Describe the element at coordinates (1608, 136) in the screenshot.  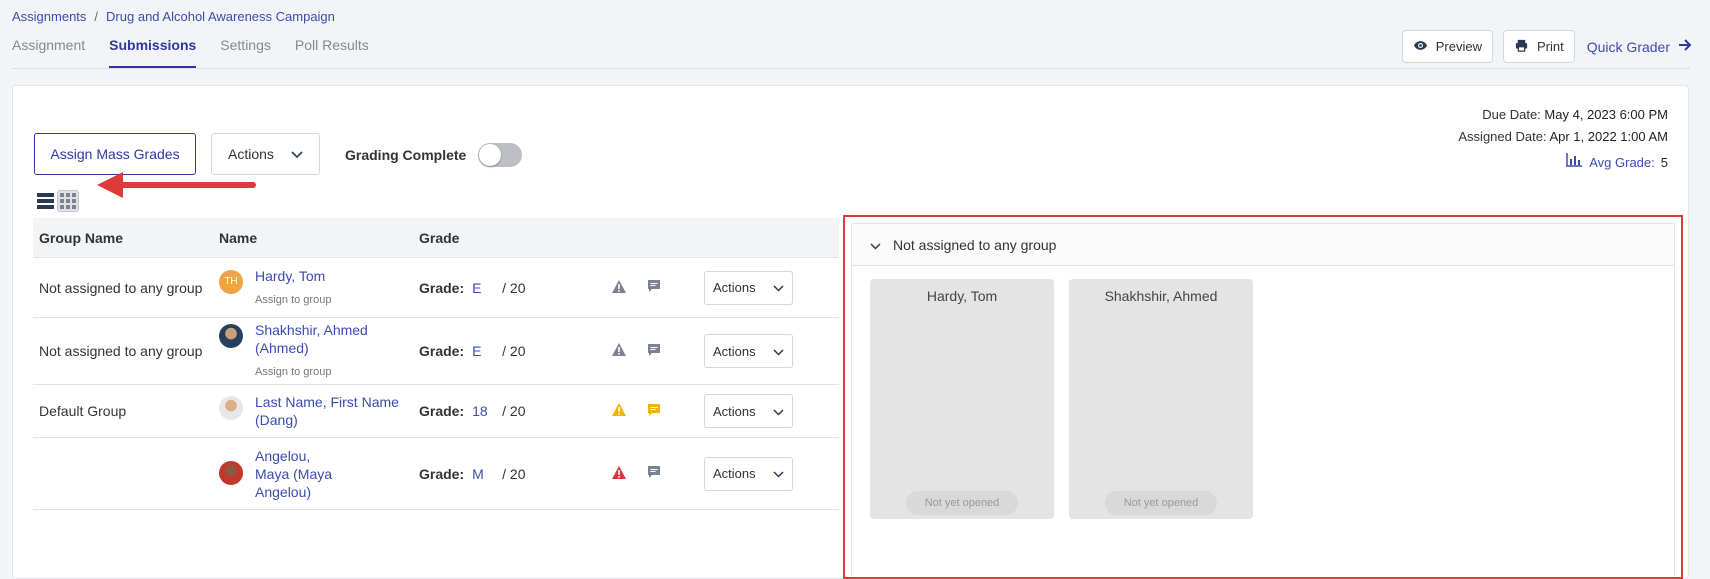
I see `assigned-date-value: Apr 1, 2022 1:00 AM` at that location.